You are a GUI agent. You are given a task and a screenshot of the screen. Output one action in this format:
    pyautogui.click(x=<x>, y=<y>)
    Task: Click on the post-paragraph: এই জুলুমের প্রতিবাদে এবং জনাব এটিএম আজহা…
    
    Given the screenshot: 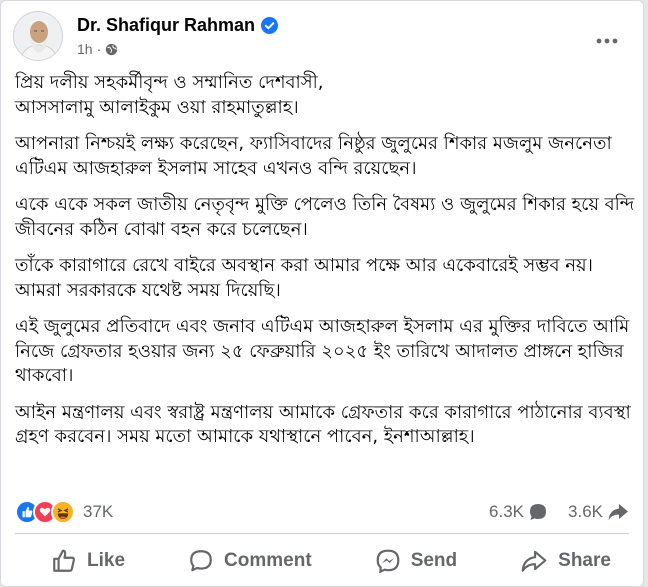 What is the action you would take?
    pyautogui.click(x=322, y=351)
    